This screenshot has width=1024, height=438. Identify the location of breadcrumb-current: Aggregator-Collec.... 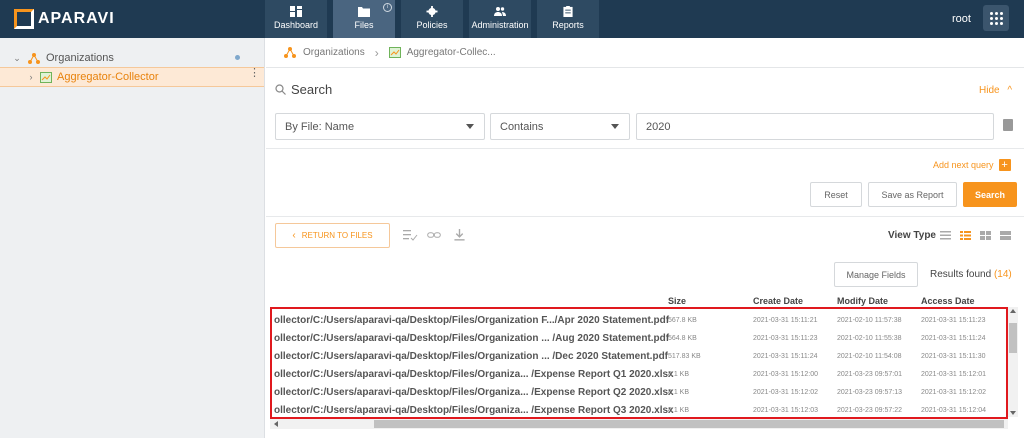
(451, 52).